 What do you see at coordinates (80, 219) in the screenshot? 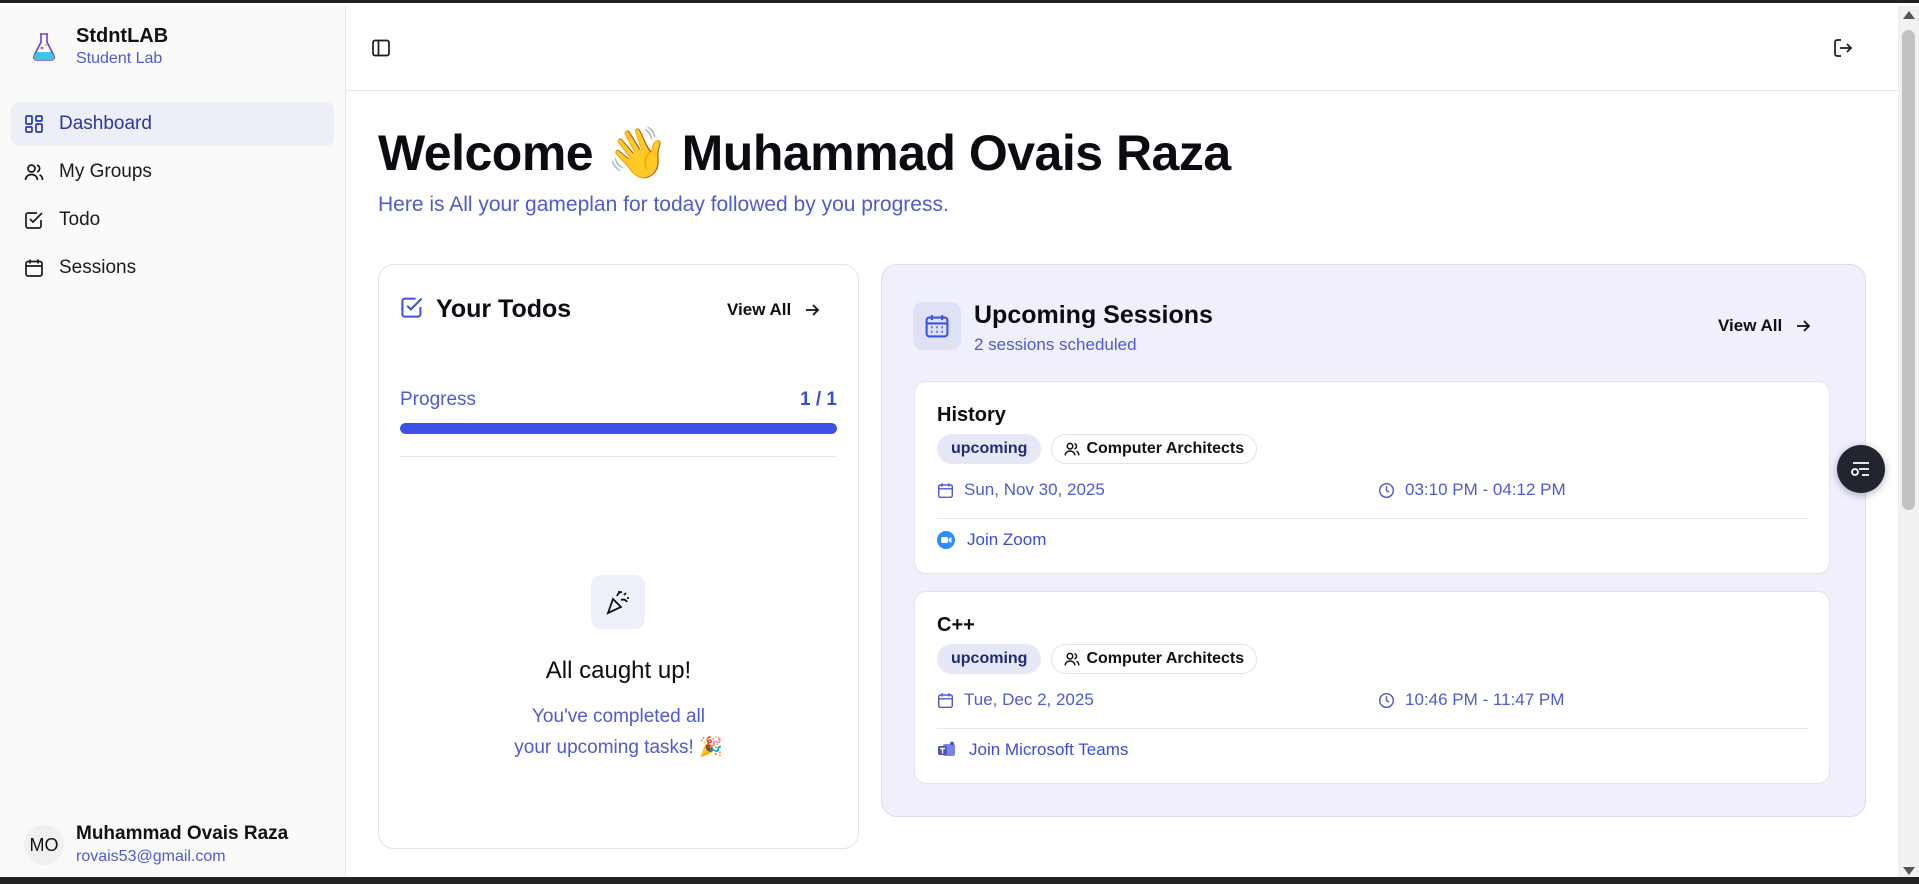
I see `sidebar-item-label: Todo` at bounding box center [80, 219].